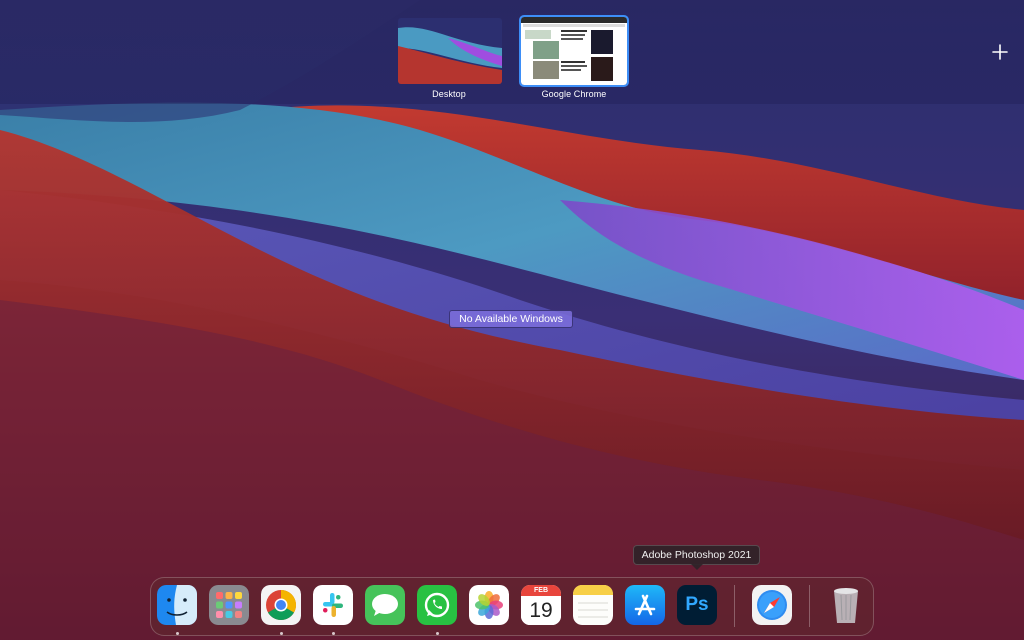 The width and height of the screenshot is (1024, 640). Describe the element at coordinates (333, 633) in the screenshot. I see `running-indicator-slack` at that location.